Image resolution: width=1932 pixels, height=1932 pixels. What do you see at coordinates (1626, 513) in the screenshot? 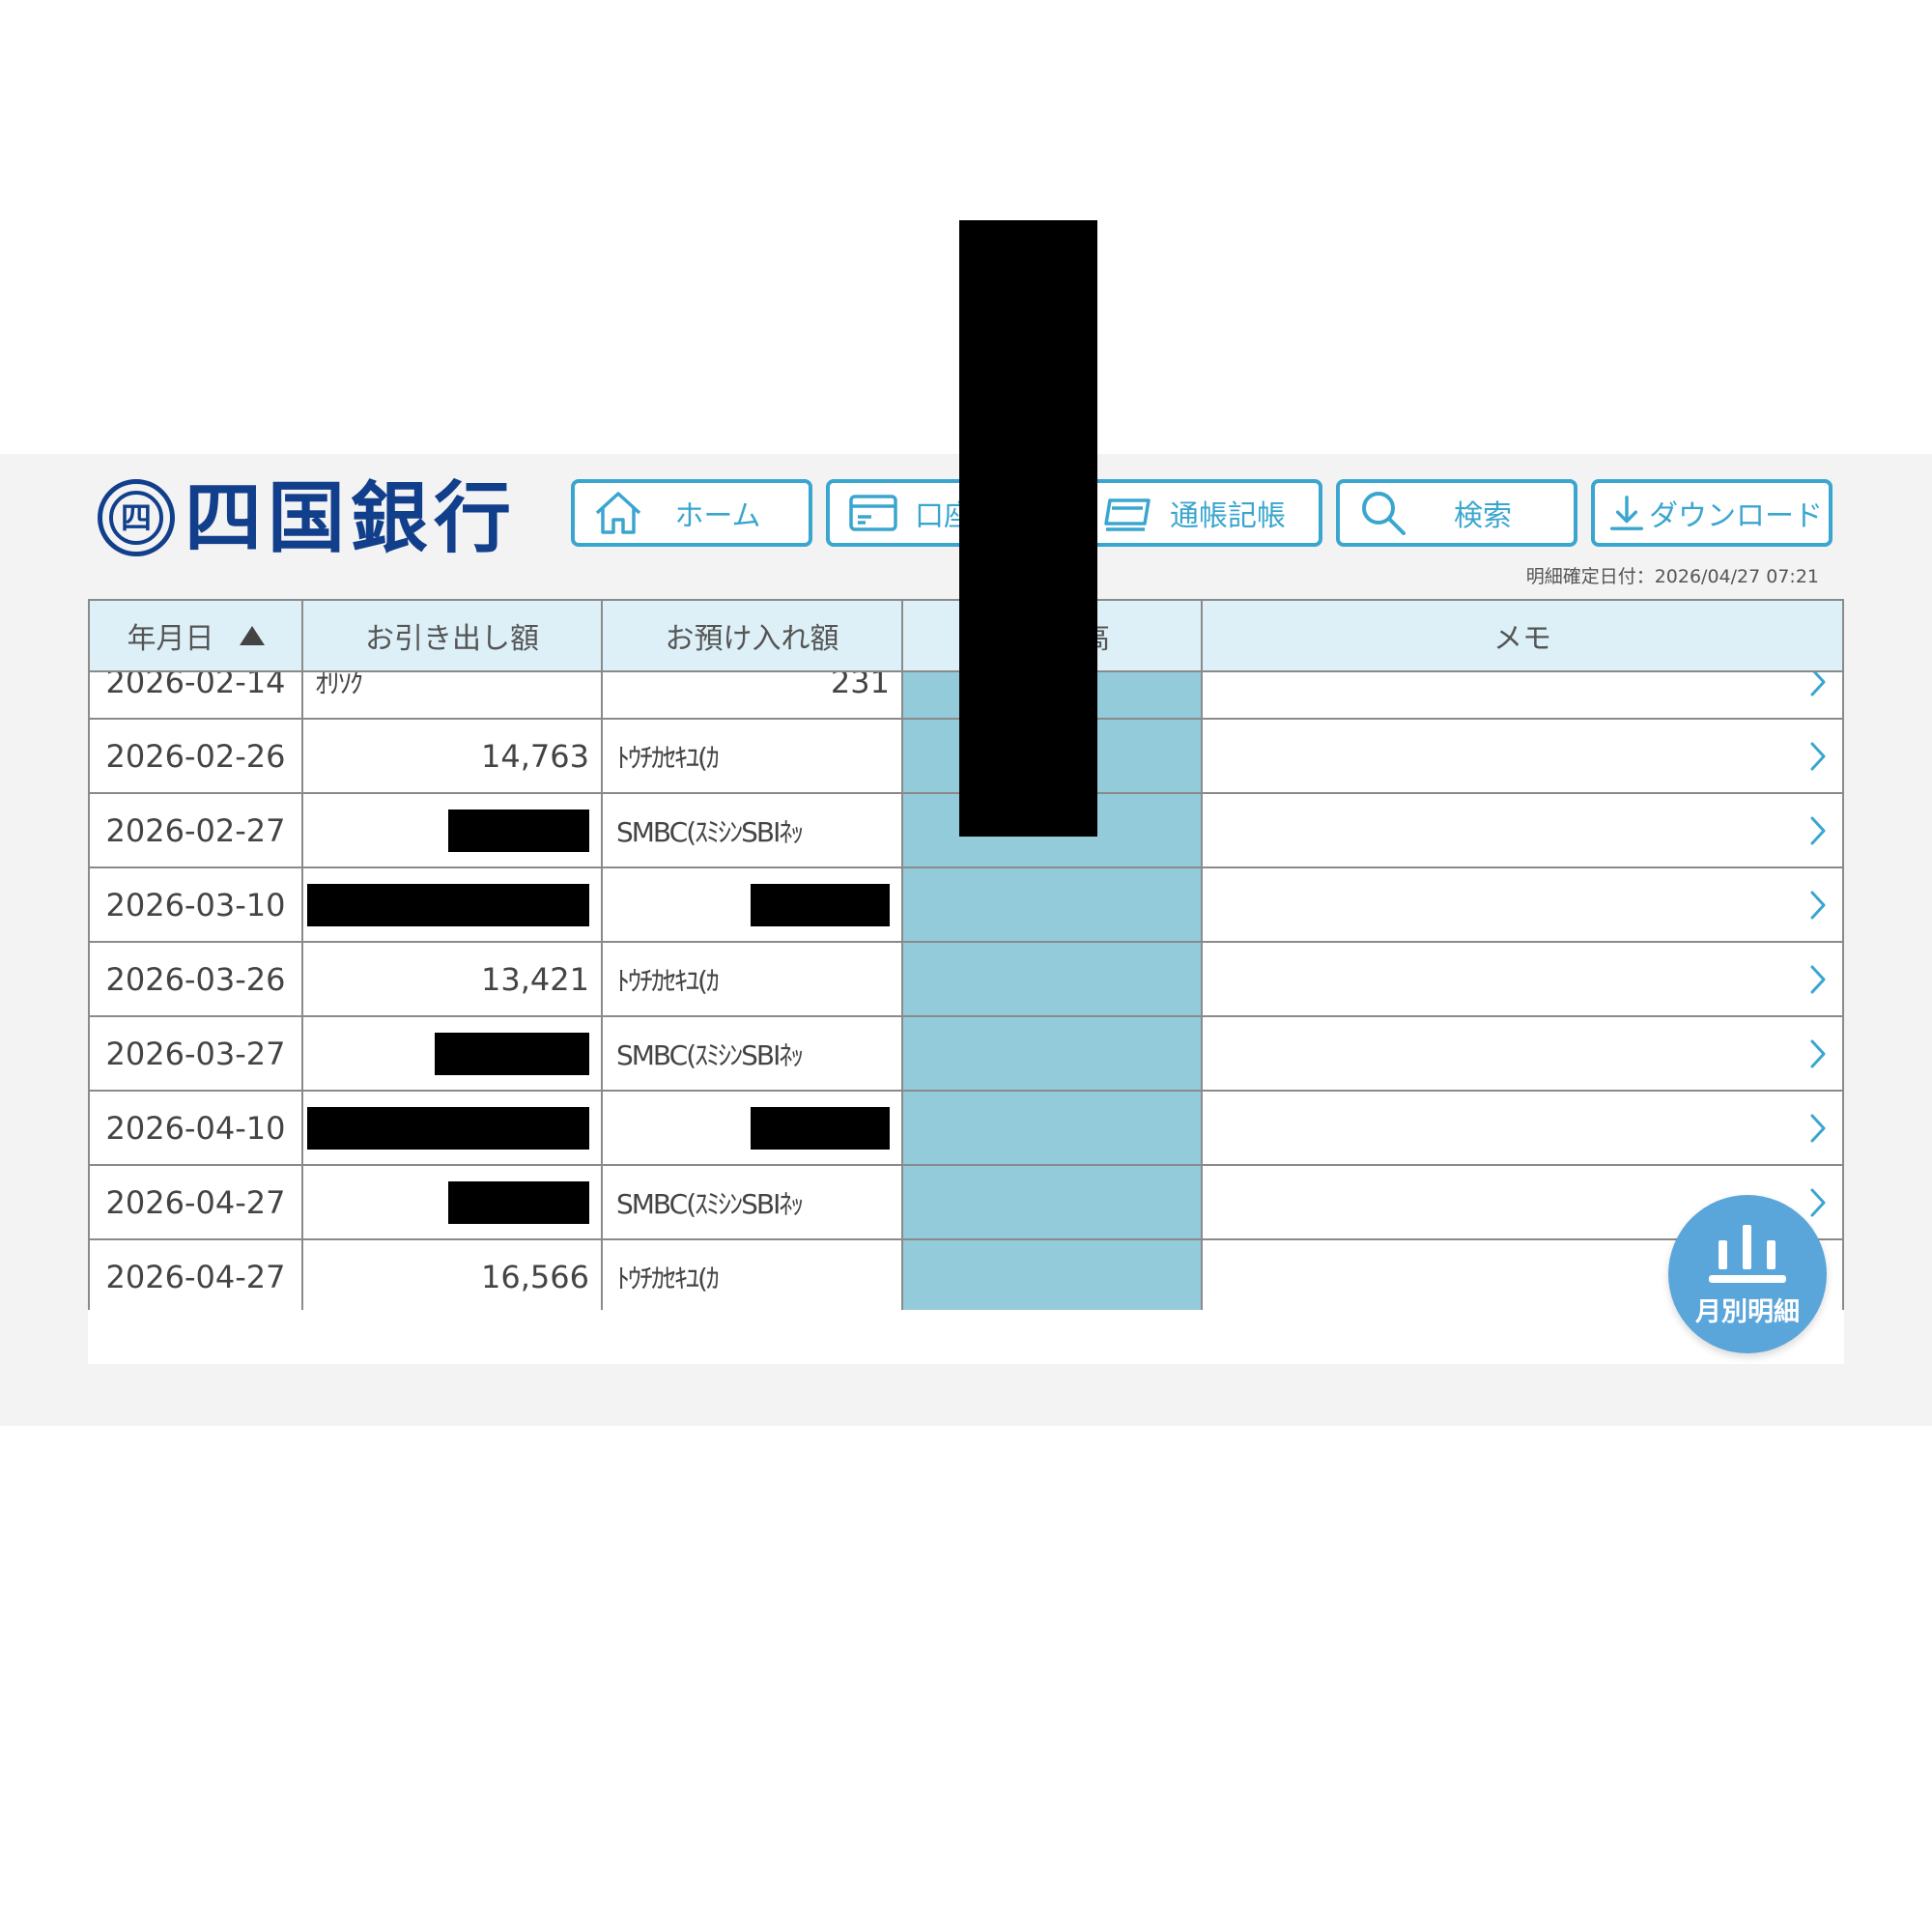
I see `download-icon` at bounding box center [1626, 513].